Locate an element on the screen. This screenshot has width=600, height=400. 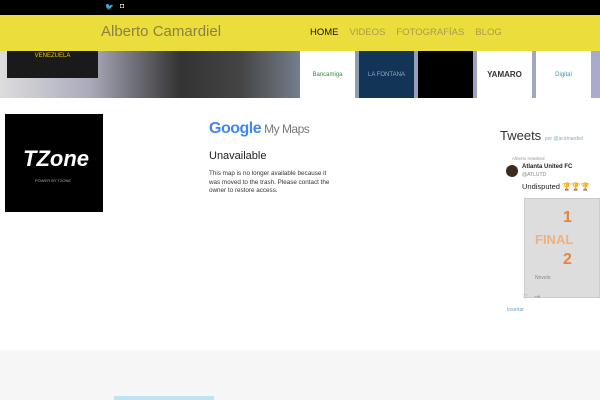
tweet-media: 1 FINAL 2 Novelo is located at coordinates (562, 248).